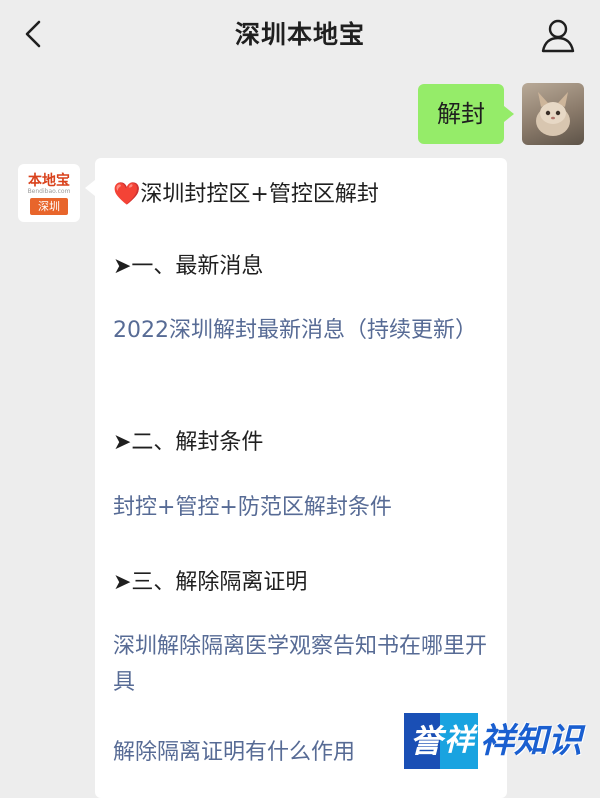  What do you see at coordinates (49, 206) in the screenshot?
I see `bot-logo-city: 深圳` at bounding box center [49, 206].